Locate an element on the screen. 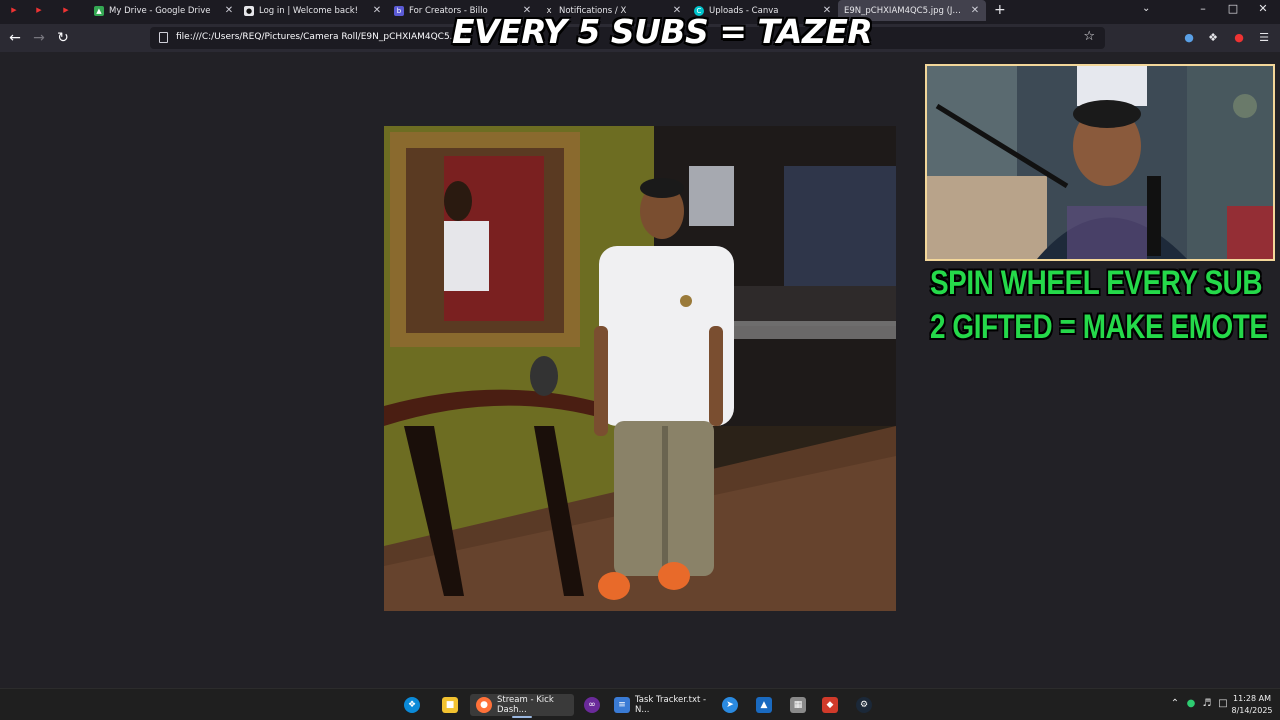 The image size is (1280, 720). reload-icon: ↻ is located at coordinates (63, 38).